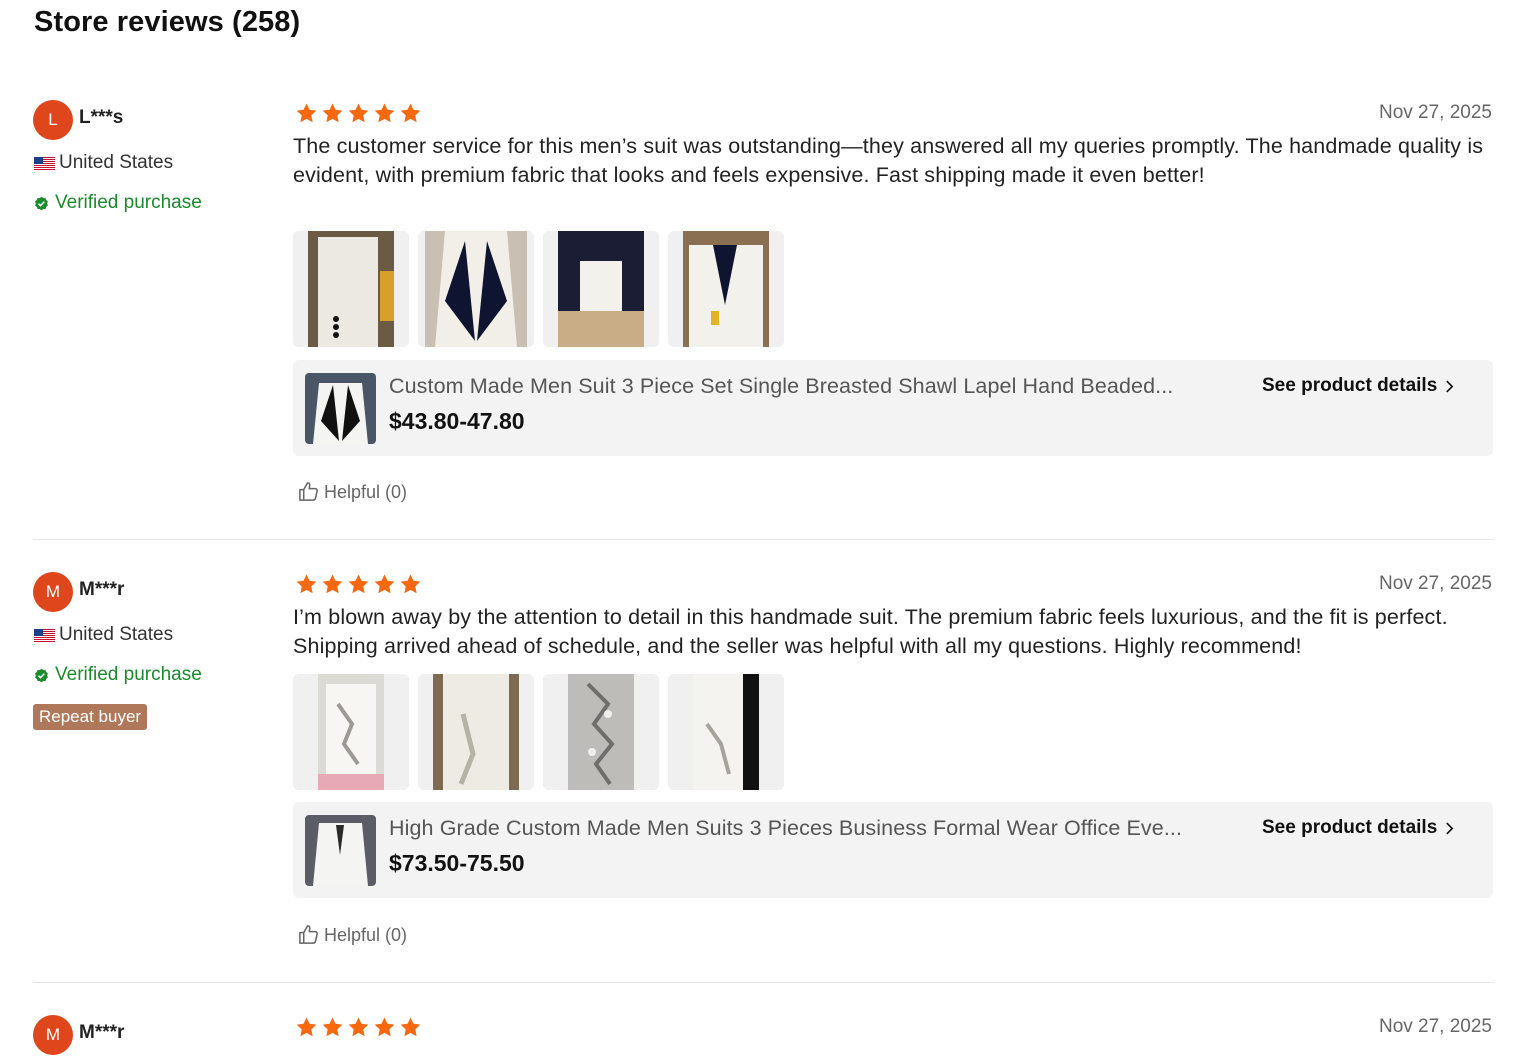  Describe the element at coordinates (90, 717) in the screenshot. I see `repeat-buyer-badge: Repeat buyer` at that location.